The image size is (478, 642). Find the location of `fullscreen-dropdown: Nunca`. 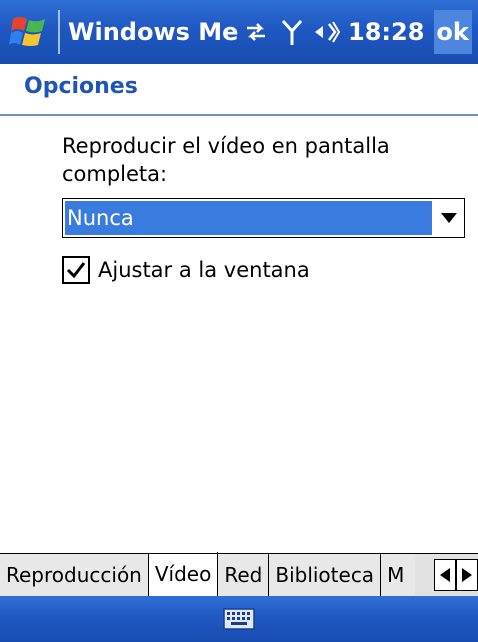

fullscreen-dropdown: Nunca is located at coordinates (263, 218).